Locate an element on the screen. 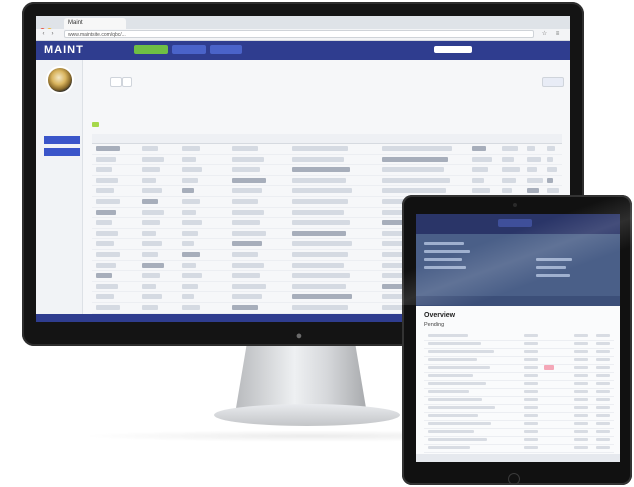 Image resolution: width=634 pixels, height=487 pixels. app-logo: MAINT is located at coordinates (64, 50).